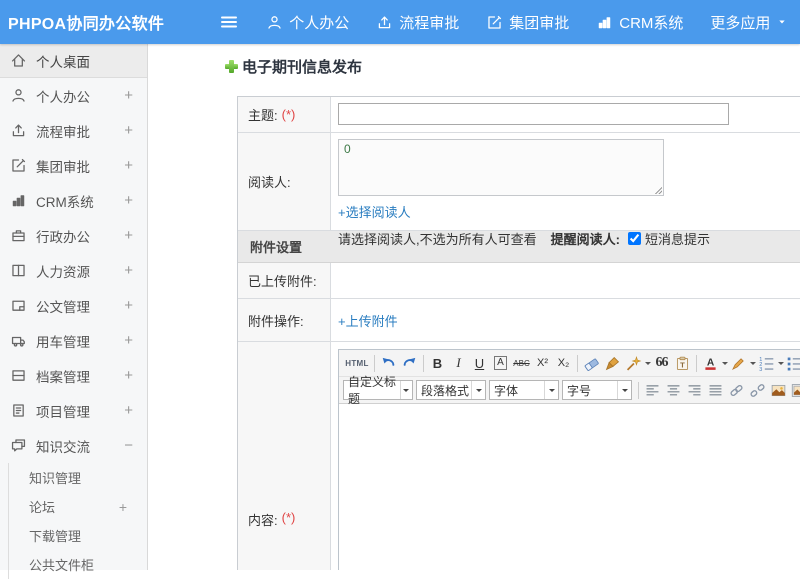 The height and width of the screenshot is (579, 800). I want to click on select-readers-link: +选择阅读人, so click(374, 211).